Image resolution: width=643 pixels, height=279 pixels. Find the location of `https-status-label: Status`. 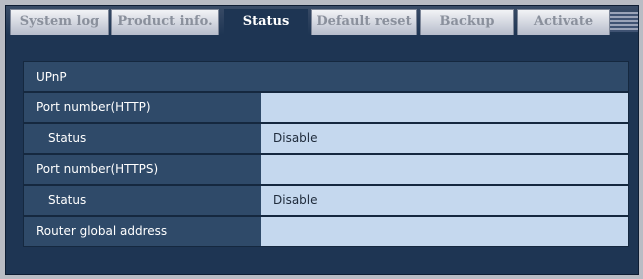

https-status-label: Status is located at coordinates (67, 200).